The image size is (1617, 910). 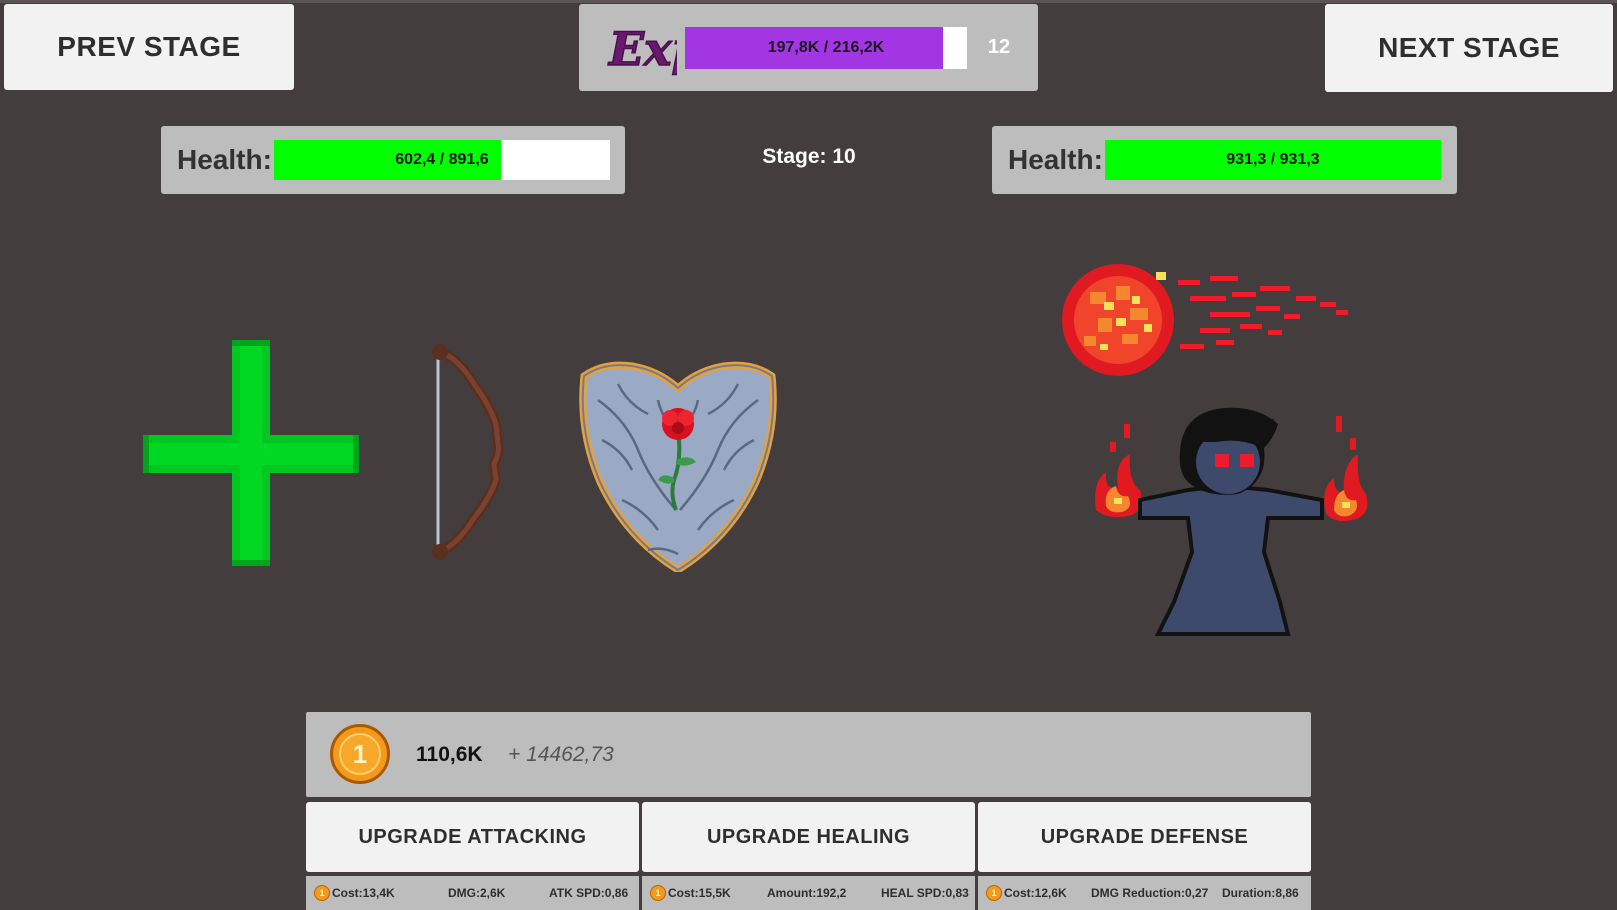 I want to click on coin-symbol: 1, so click(x=360, y=754).